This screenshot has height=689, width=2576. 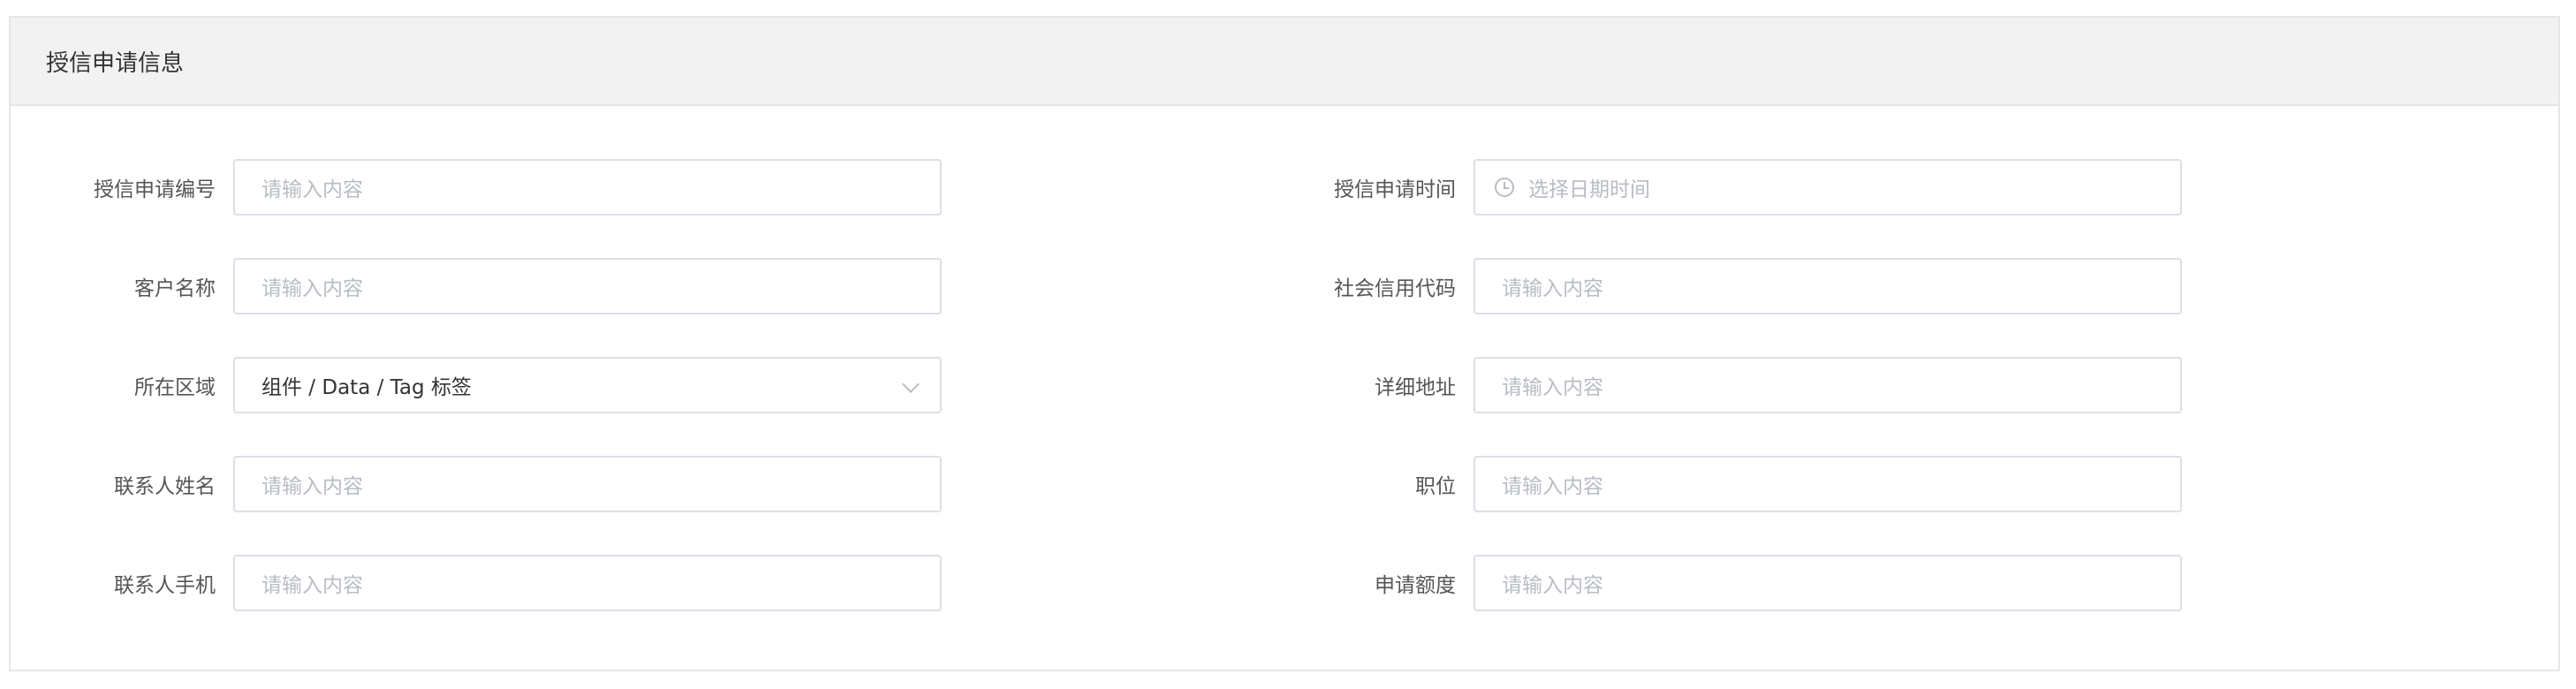 What do you see at coordinates (1589, 189) in the screenshot?
I see `input-placeholder: 选择日期时间` at bounding box center [1589, 189].